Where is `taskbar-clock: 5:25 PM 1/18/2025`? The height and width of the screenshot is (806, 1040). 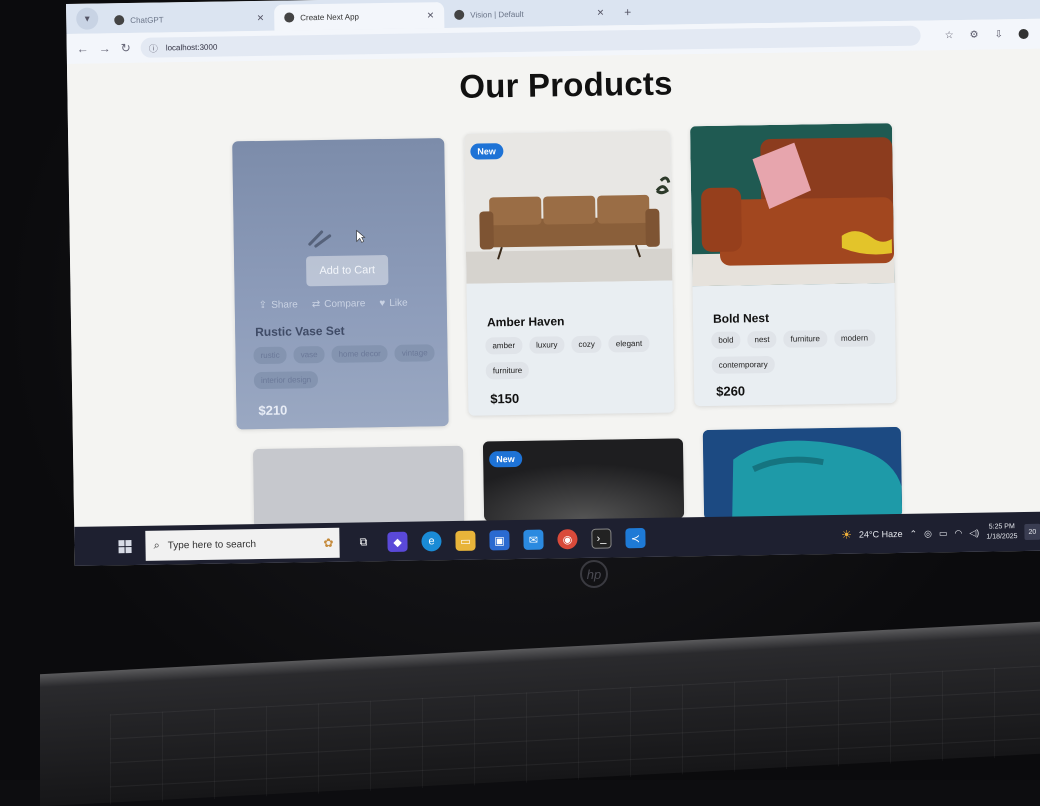
taskbar-clock: 5:25 PM 1/18/2025 is located at coordinates (1001, 532).